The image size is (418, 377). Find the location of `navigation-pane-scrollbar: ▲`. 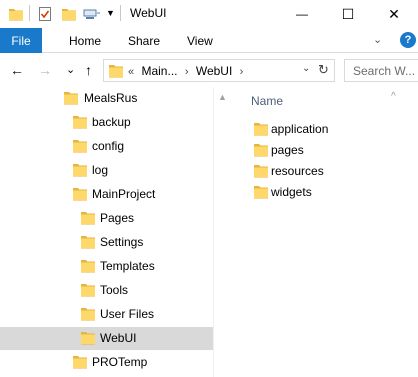

navigation-pane-scrollbar: ▲ is located at coordinates (221, 232).